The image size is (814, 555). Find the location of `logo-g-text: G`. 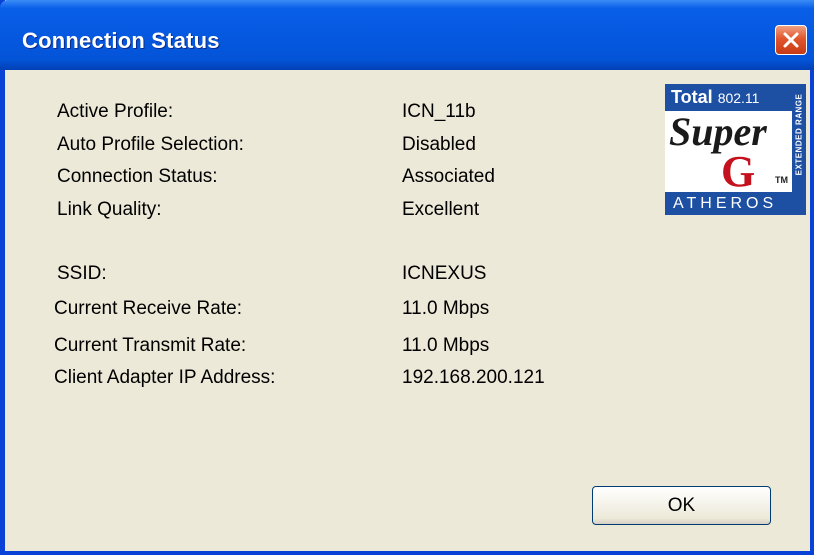

logo-g-text: G is located at coordinates (738, 171).